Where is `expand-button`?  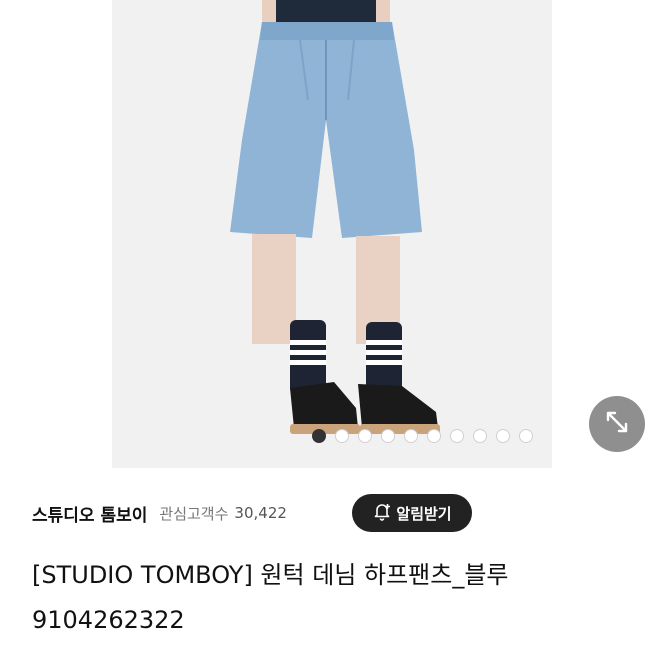 expand-button is located at coordinates (617, 424).